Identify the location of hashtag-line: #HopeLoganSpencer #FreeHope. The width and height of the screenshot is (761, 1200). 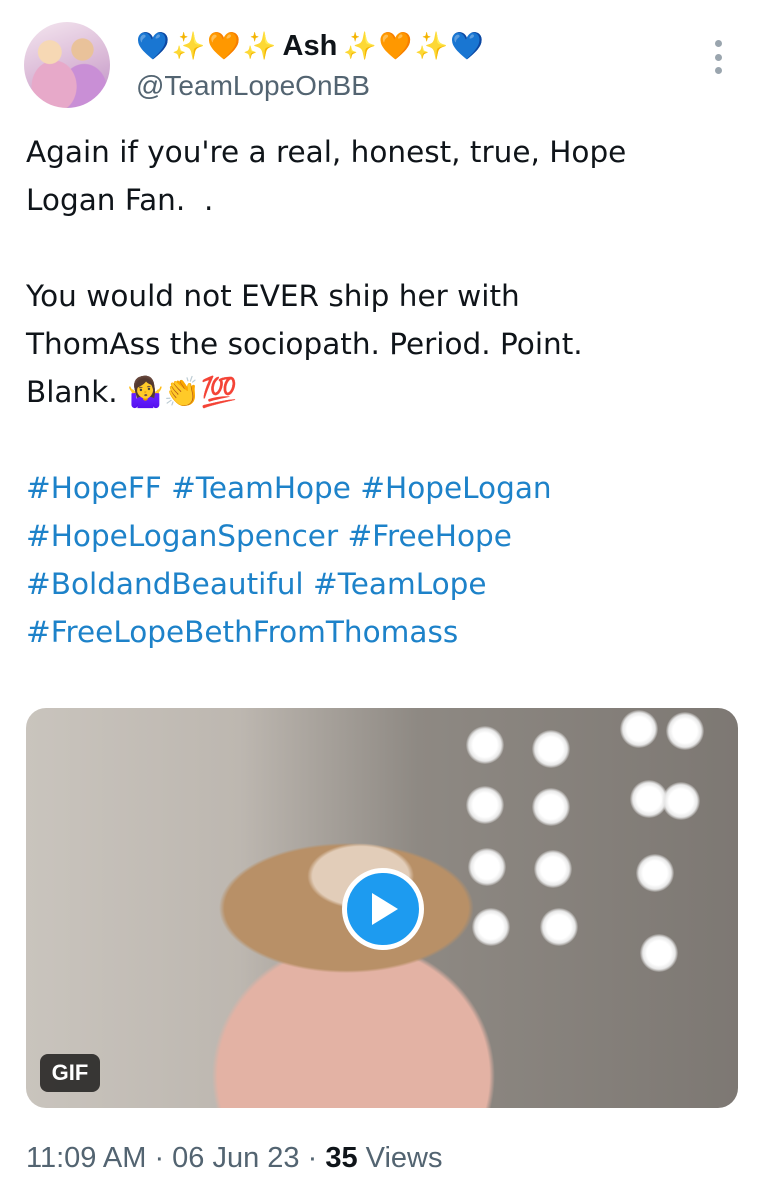
(381, 536).